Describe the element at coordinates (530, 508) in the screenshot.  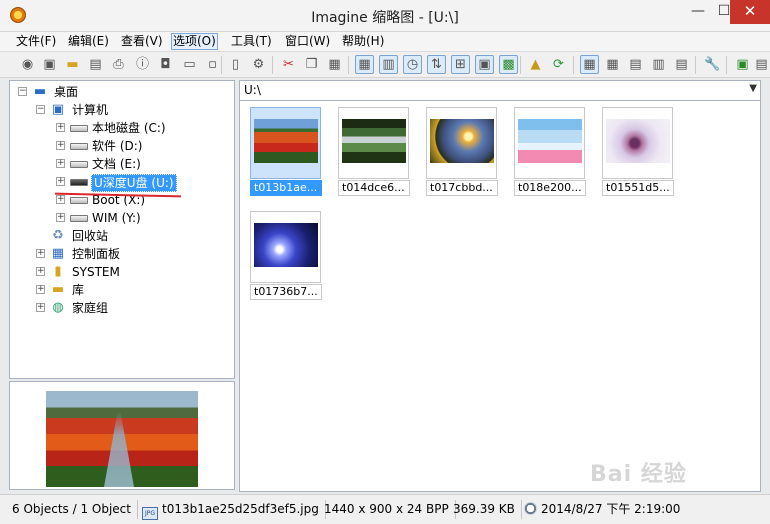
I see `clock-icon` at that location.